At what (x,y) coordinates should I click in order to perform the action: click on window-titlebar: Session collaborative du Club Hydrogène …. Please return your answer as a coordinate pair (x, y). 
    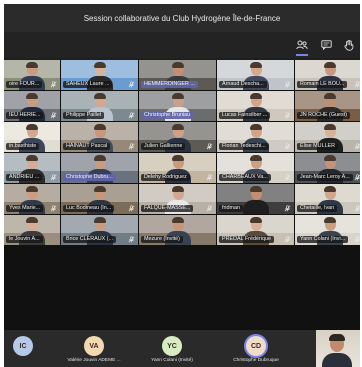
    Looking at the image, I should click on (182, 18).